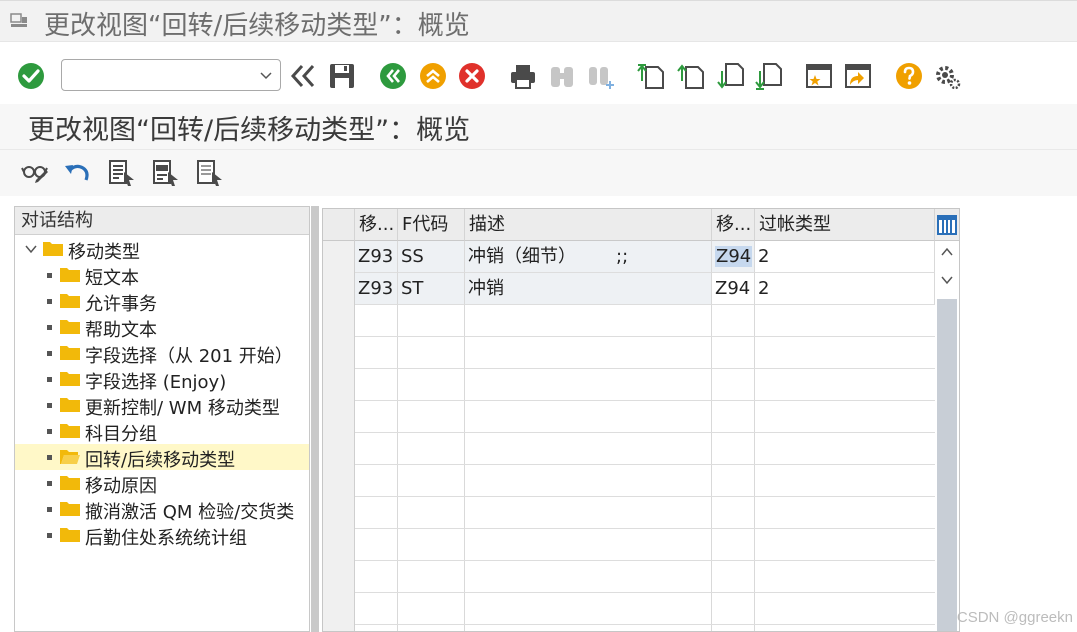  Describe the element at coordinates (162, 301) in the screenshot. I see `tree-item: 允许事务` at that location.